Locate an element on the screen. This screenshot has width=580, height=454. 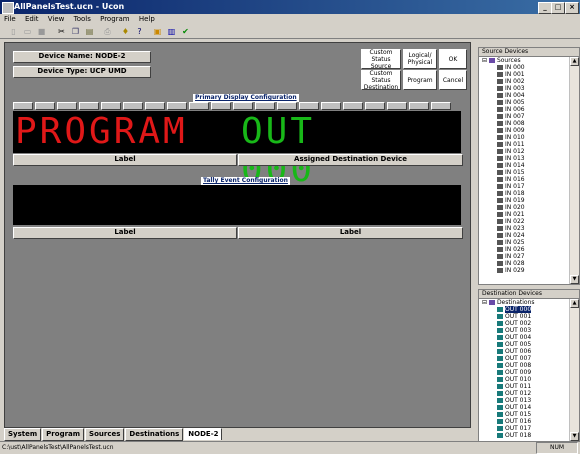
tree-item: OUT 010 is located at coordinates (523, 379).